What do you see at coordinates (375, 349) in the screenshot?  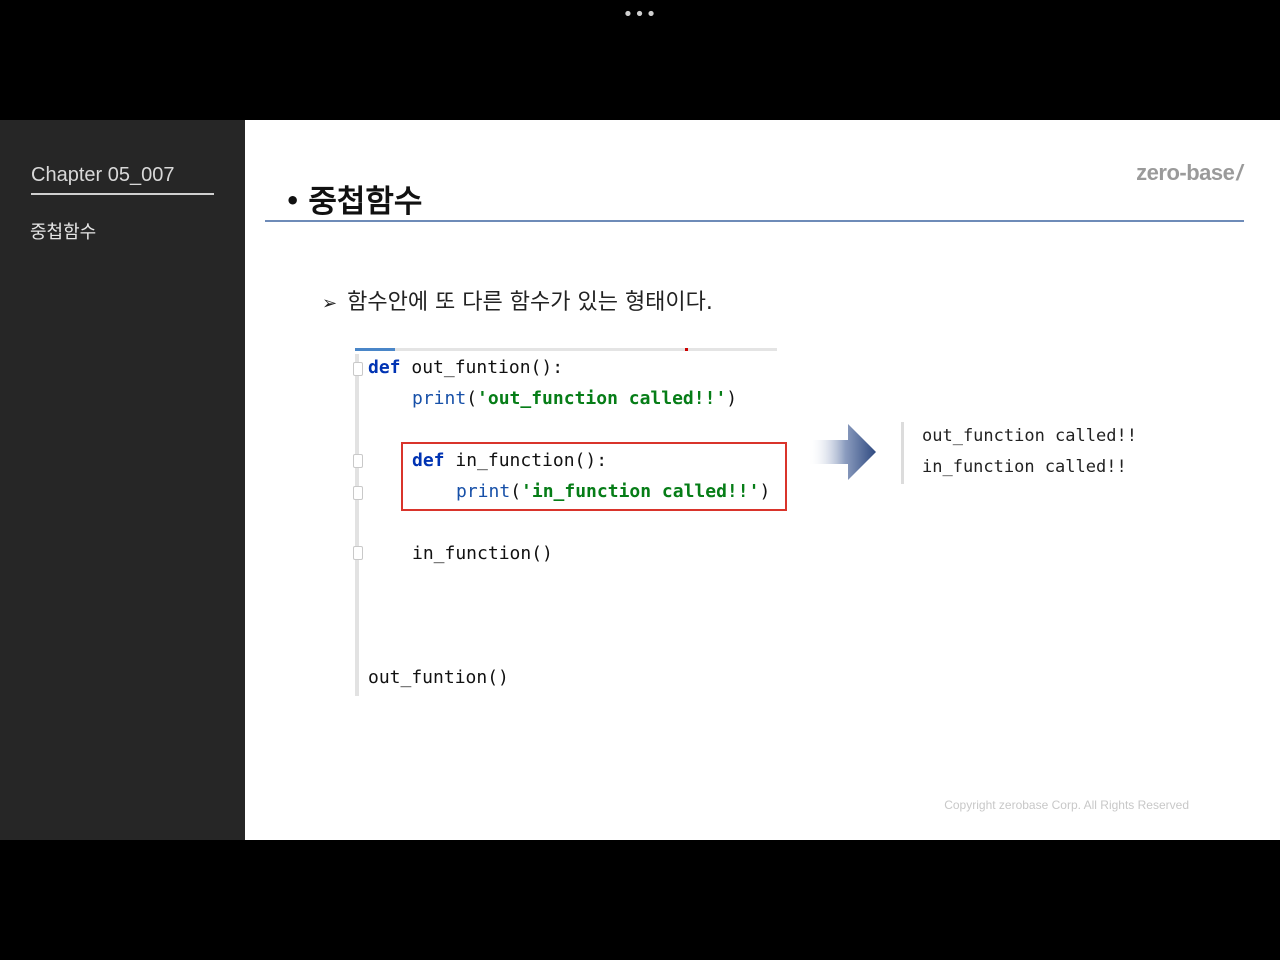 I see `editor-active-tab` at bounding box center [375, 349].